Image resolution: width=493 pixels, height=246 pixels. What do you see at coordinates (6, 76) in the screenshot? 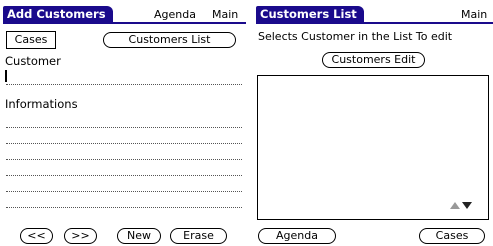
I see `text-cursor` at bounding box center [6, 76].